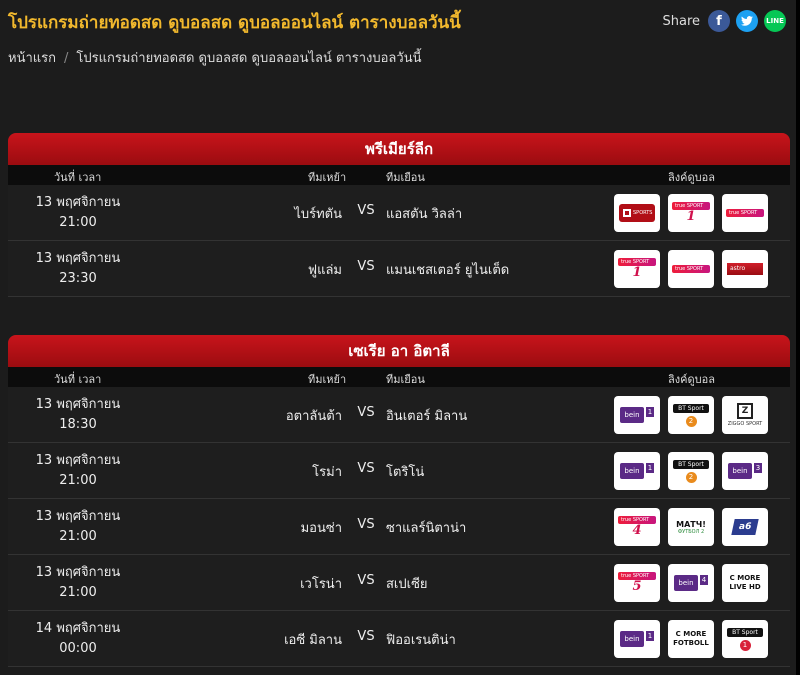 The width and height of the screenshot is (800, 675). Describe the element at coordinates (427, 416) in the screenshot. I see `away-team: อินเตอร์ มิลาน` at that location.